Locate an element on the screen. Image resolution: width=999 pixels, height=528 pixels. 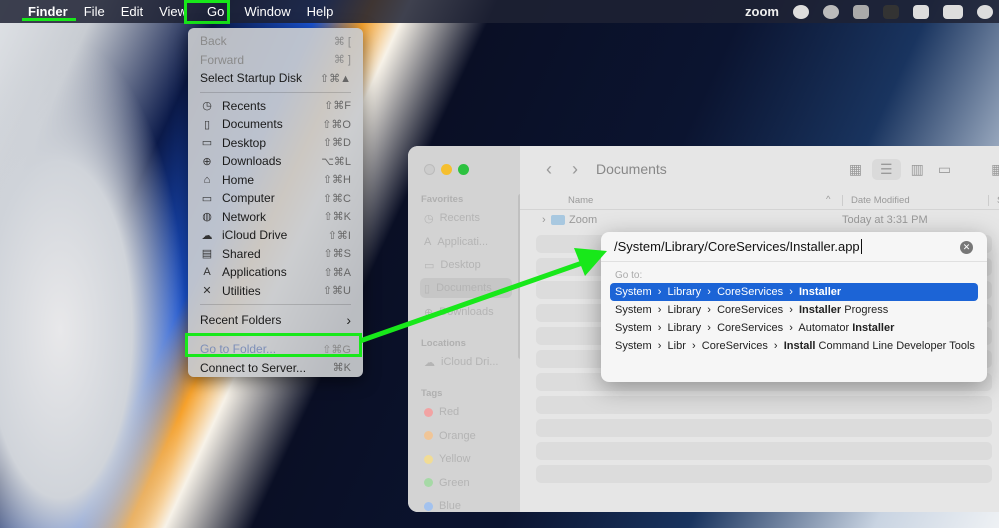
annotation-arrow is located at coordinates (483, 296).